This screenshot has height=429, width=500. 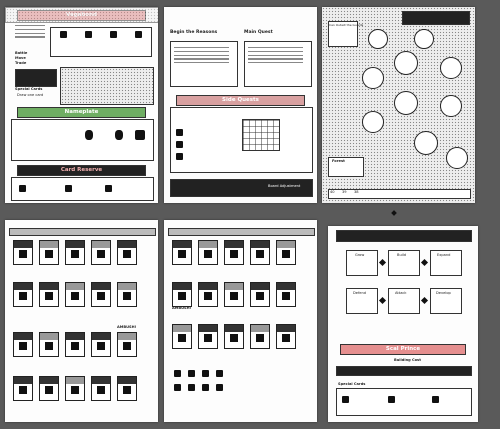 I want to click on list-item: Trade, so click(x=21, y=63).